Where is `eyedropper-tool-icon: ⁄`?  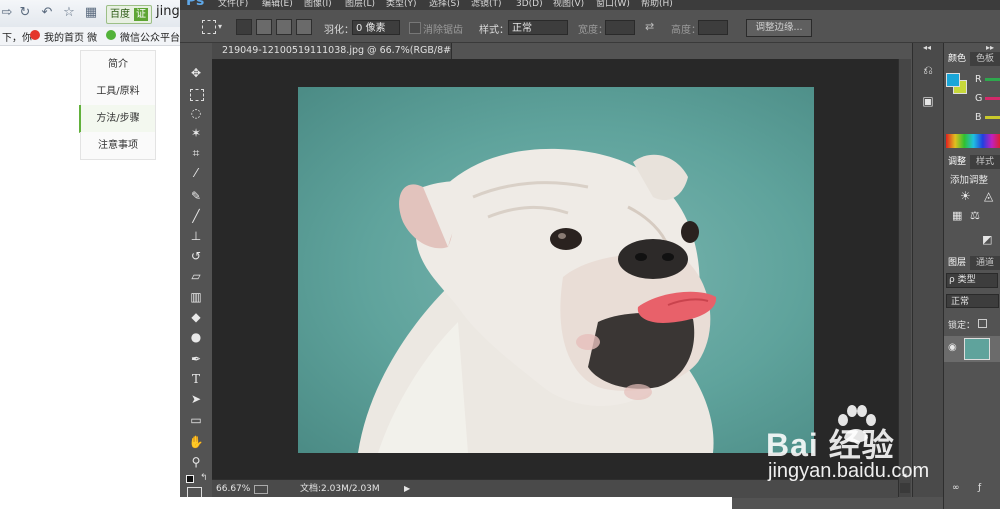
eyedropper-tool-icon: ⁄ is located at coordinates (196, 173).